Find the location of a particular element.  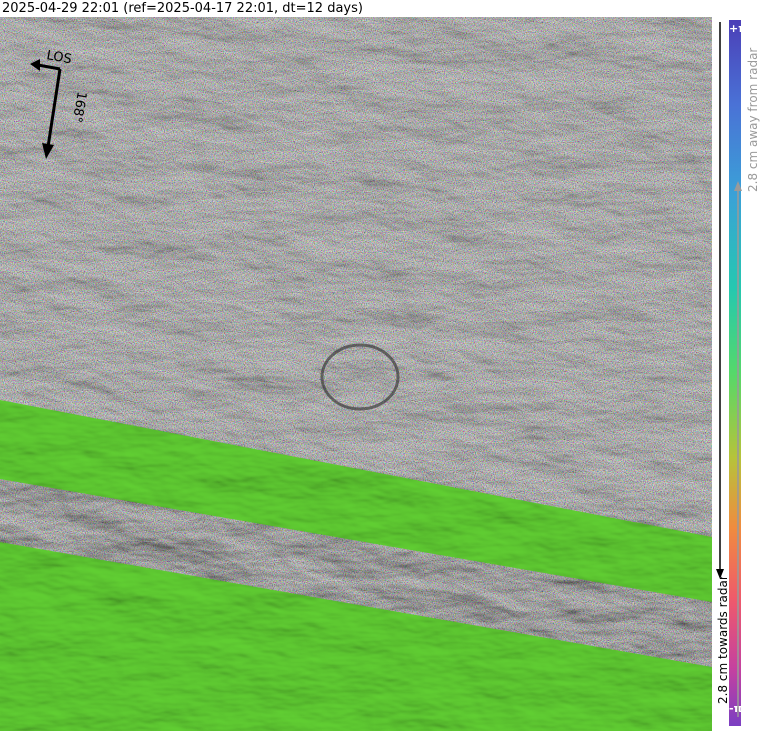

away-arrowhead-icon is located at coordinates (738, 186).